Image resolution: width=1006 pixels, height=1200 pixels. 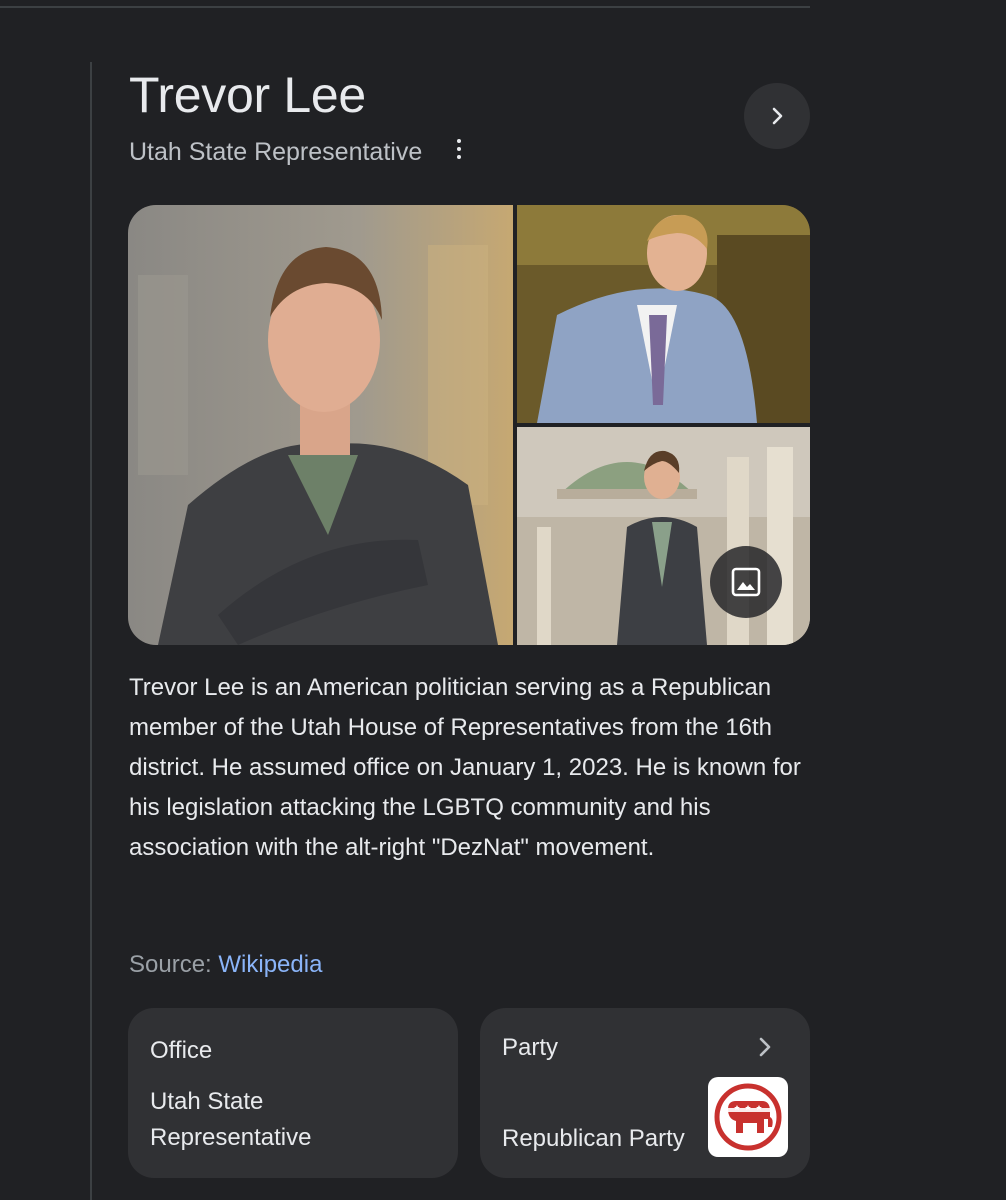 I want to click on chamber-photo, so click(x=663, y=314).